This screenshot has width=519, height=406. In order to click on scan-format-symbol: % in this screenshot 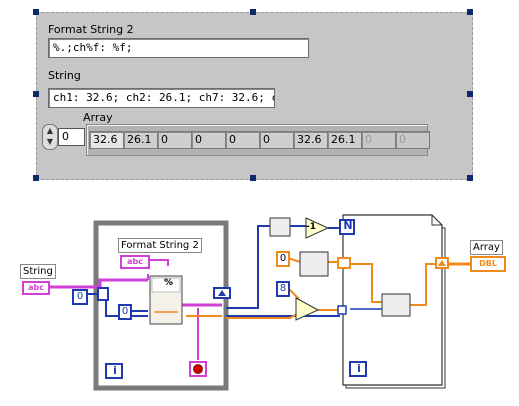, I will do `click(169, 283)`.